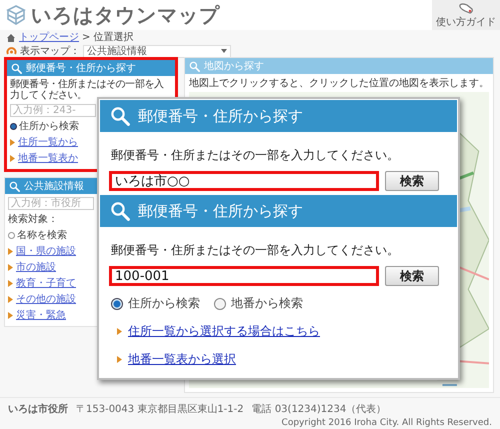 Image resolution: width=500 pixels, height=429 pixels. What do you see at coordinates (46, 299) in the screenshot?
I see `option-link: その他の施設` at bounding box center [46, 299].